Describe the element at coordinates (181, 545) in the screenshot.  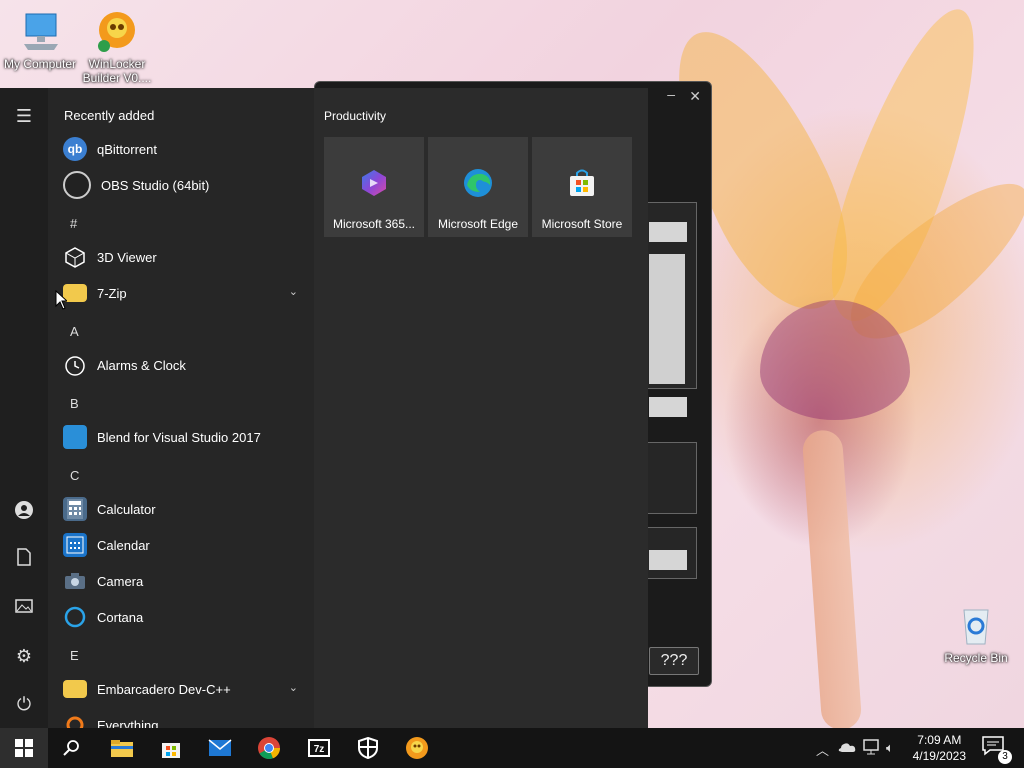
I see `app-item-calendar: Calendar` at that location.